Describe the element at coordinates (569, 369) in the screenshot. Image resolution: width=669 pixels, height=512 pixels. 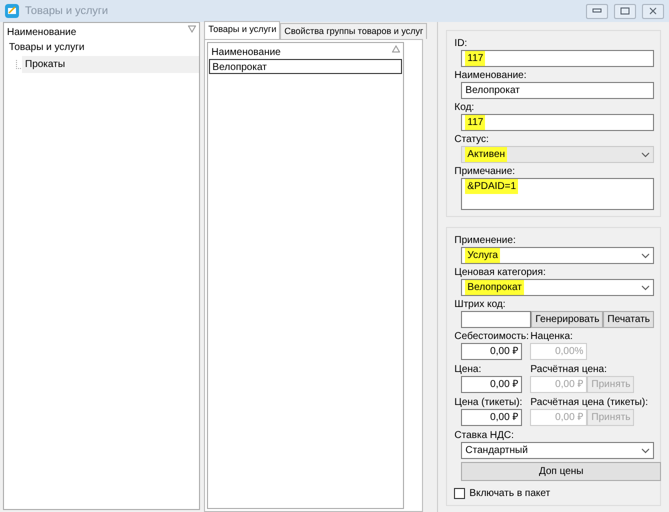
I see `field-label: Расчётная цена:` at that location.